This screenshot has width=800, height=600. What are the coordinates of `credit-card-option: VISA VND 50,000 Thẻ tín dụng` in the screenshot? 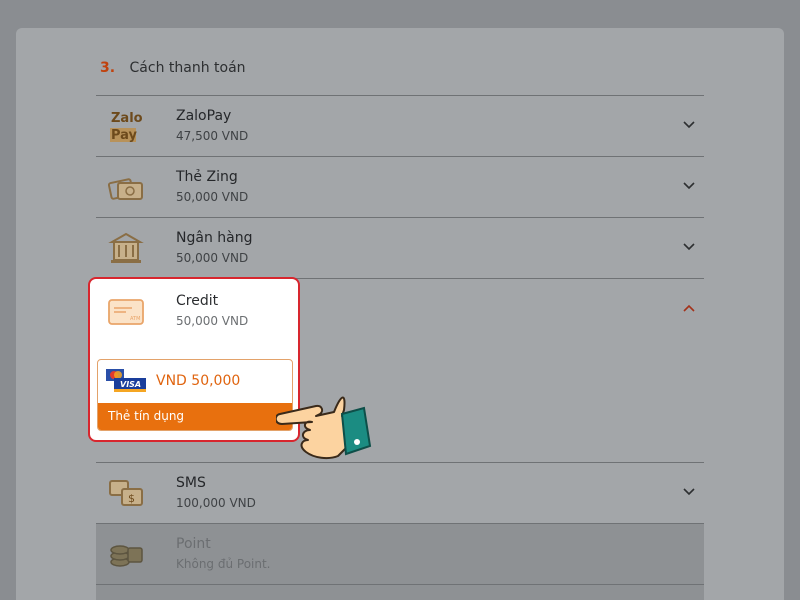 It's located at (195, 395).